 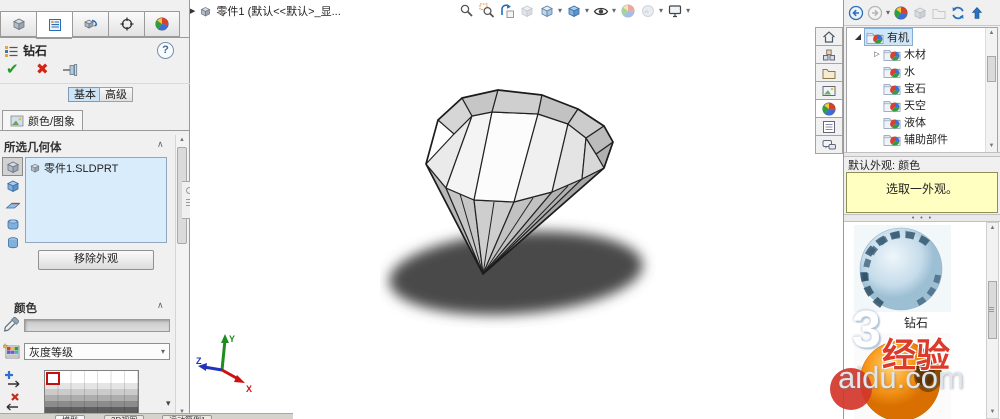 I want to click on color-image-tab-label: 颜色/图象, so click(x=52, y=122).